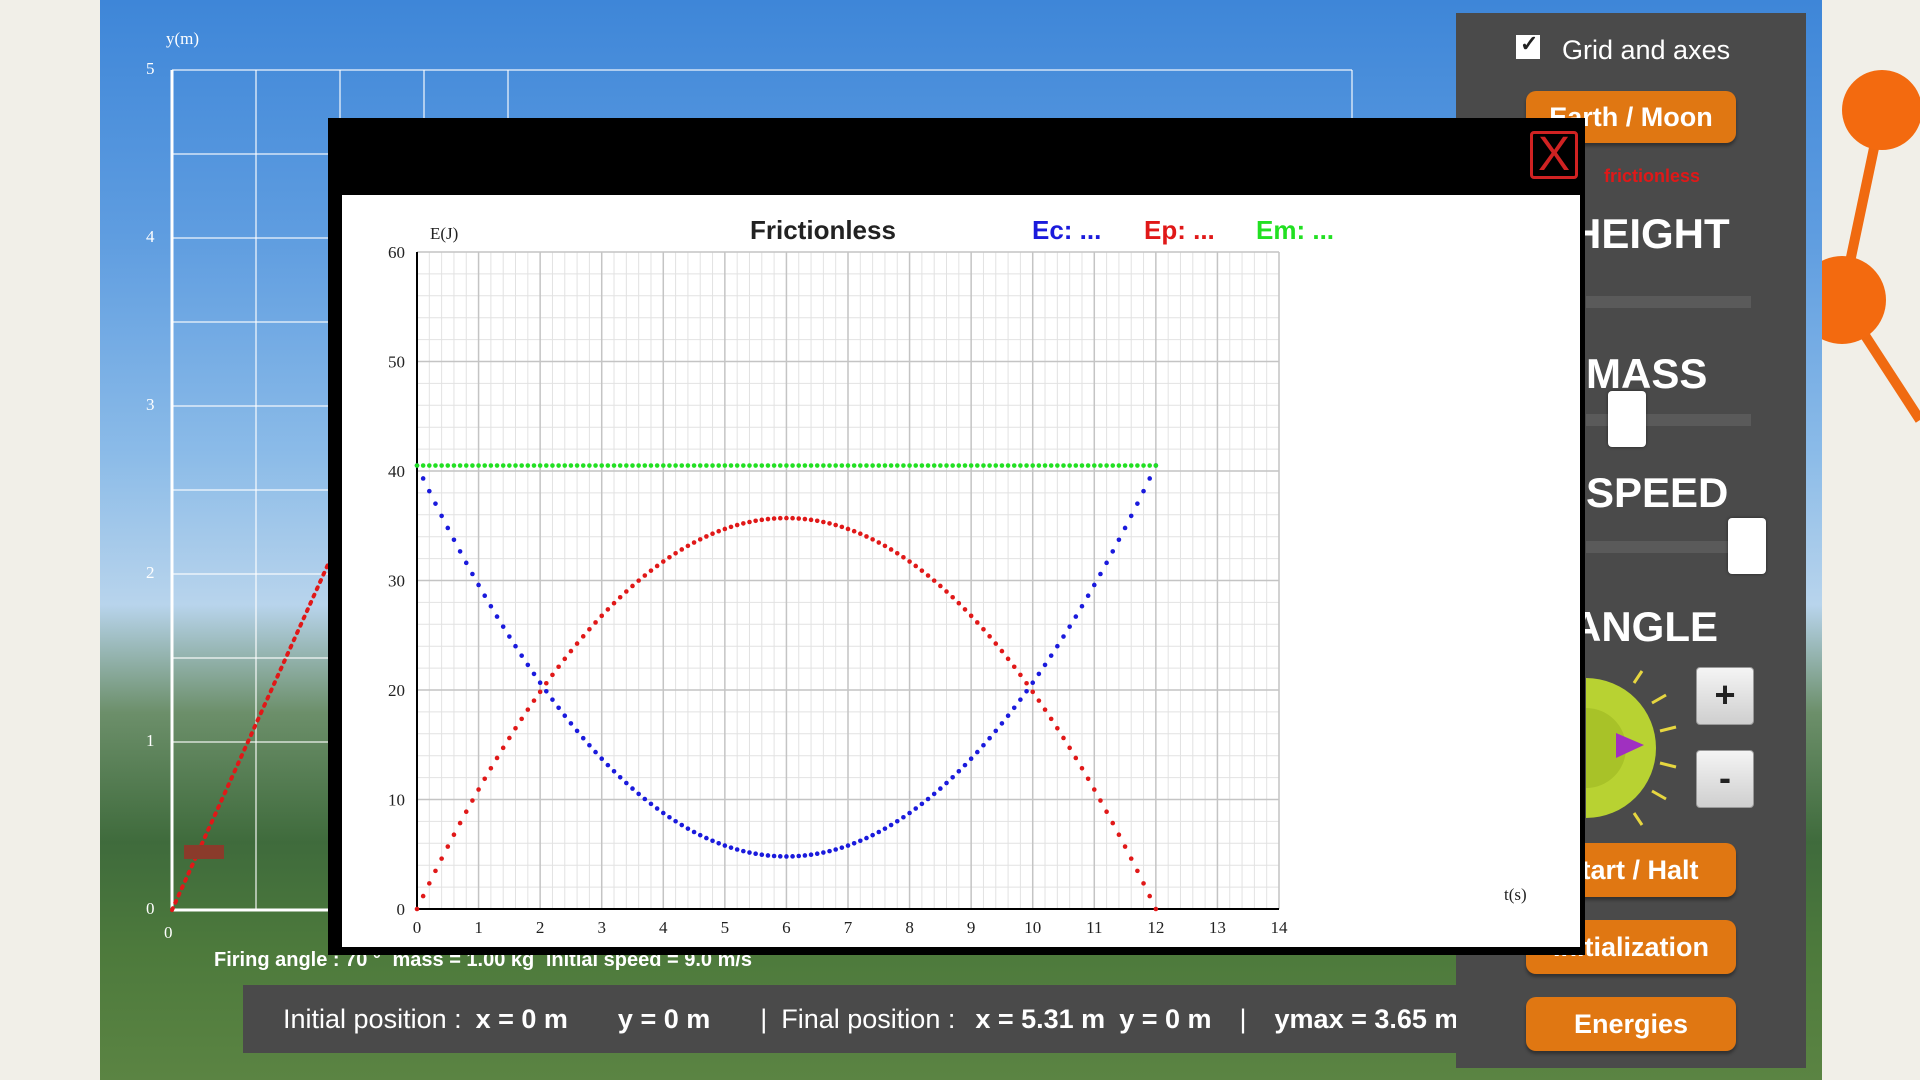  What do you see at coordinates (1217, 927) in the screenshot?
I see `x-tick-label: 13` at bounding box center [1217, 927].